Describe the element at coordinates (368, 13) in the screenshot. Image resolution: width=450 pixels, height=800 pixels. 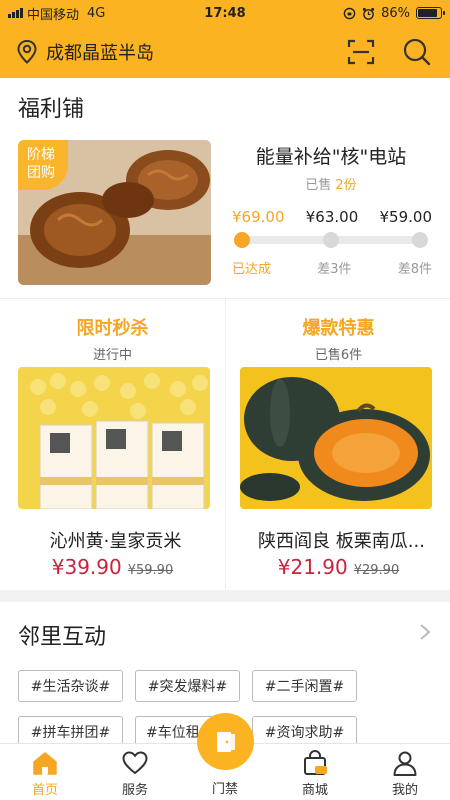
I see `alarm-icon` at that location.